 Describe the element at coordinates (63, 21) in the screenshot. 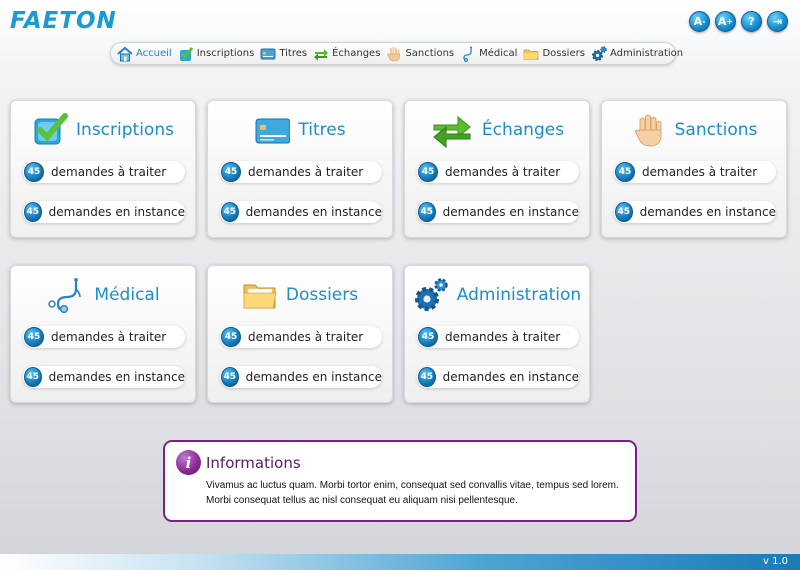

I see `app-logo: FAETON` at that location.